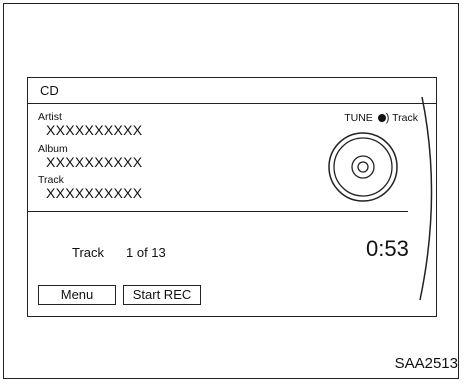  What do you see at coordinates (146, 252) in the screenshot?
I see `track-position-value: 1 of 13` at bounding box center [146, 252].